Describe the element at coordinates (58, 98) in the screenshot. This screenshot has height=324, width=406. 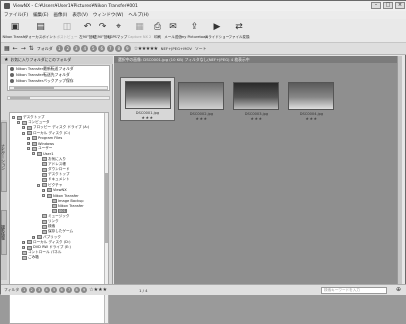
I see `panel-hscroll` at that location.